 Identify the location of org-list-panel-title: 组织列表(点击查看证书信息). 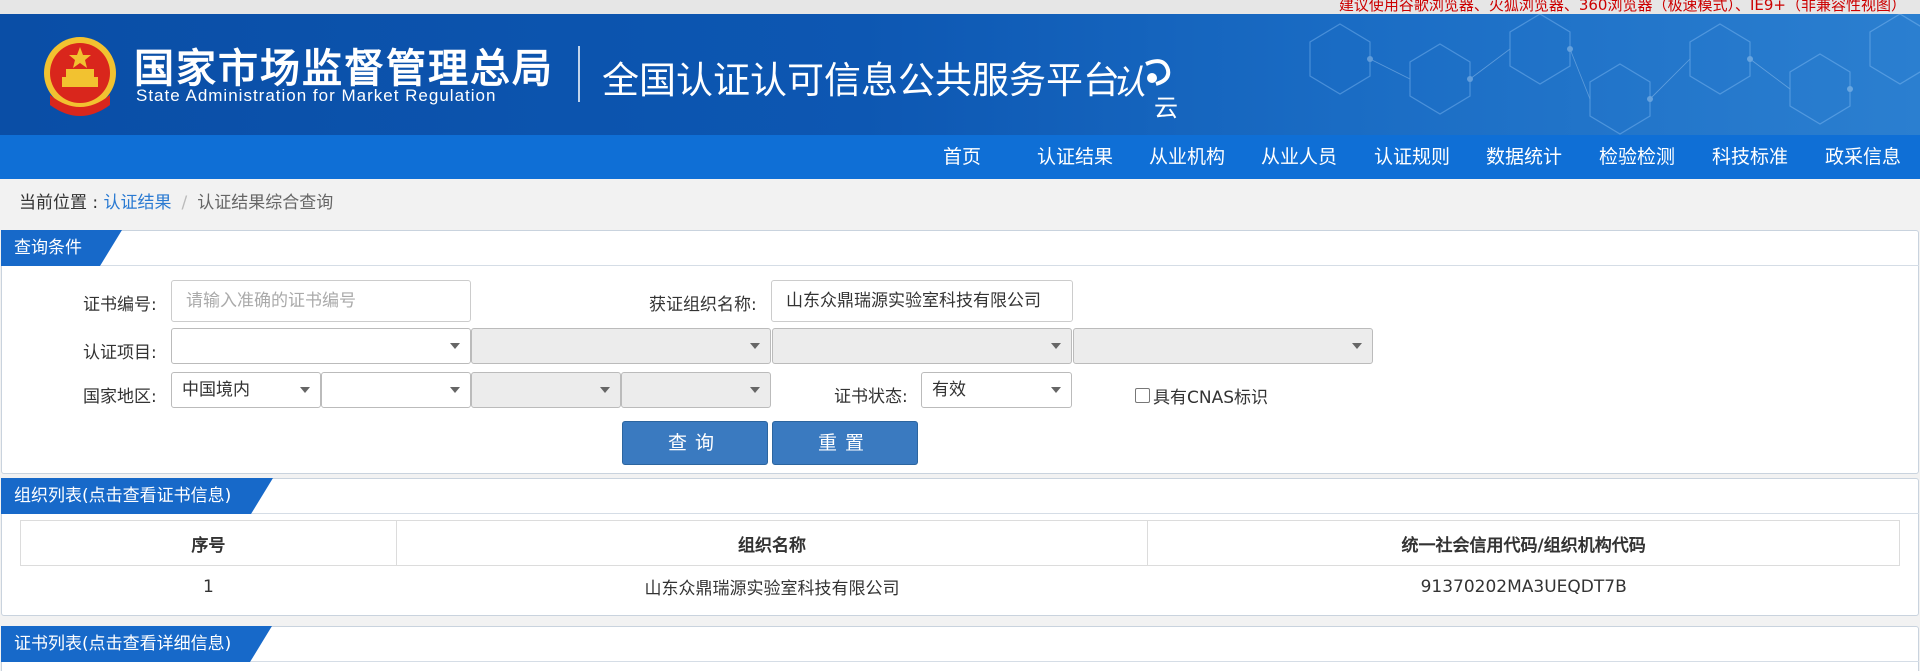
(137, 496).